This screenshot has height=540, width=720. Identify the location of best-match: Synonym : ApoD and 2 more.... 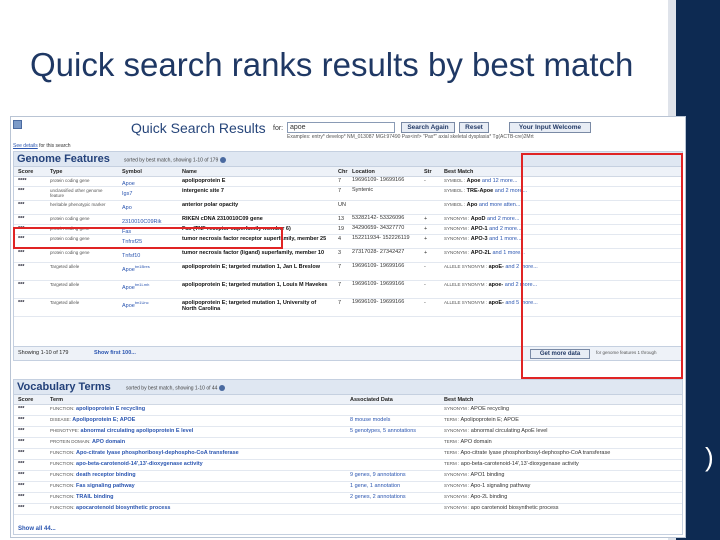
(481, 219).